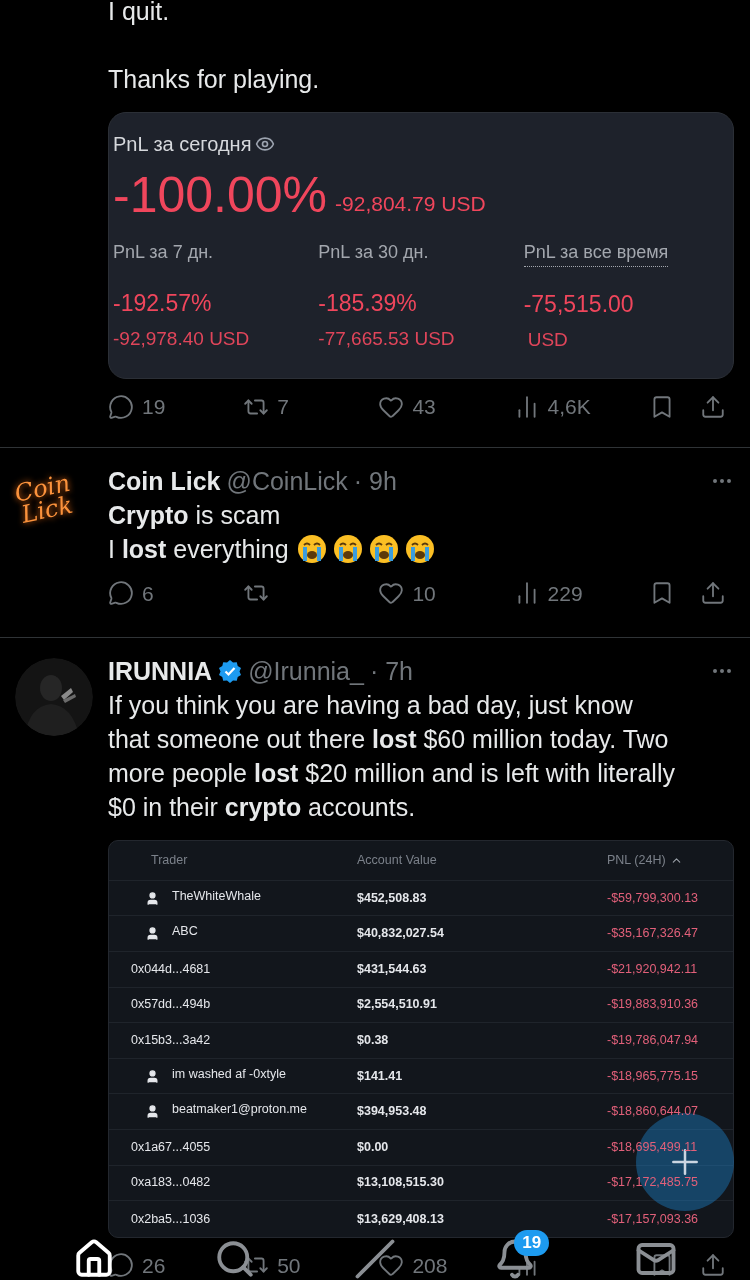  What do you see at coordinates (653, 1112) in the screenshot?
I see `pnl-cell-text: -$18,860,644.07` at bounding box center [653, 1112].